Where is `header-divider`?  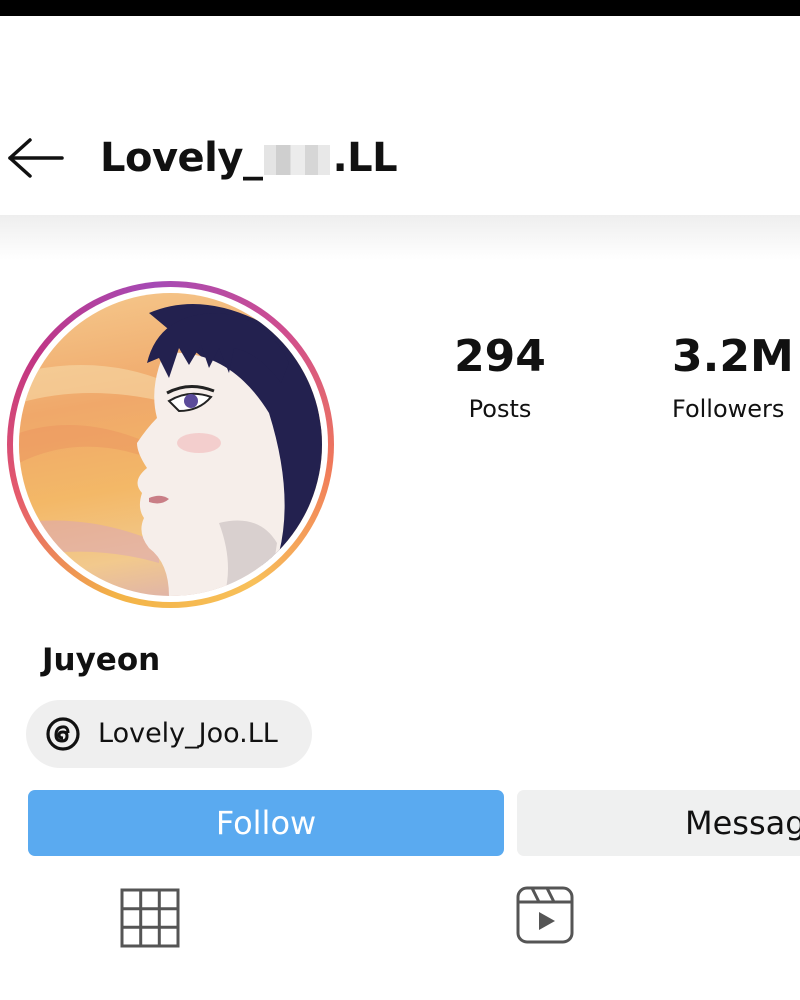
header-divider is located at coordinates (400, 237).